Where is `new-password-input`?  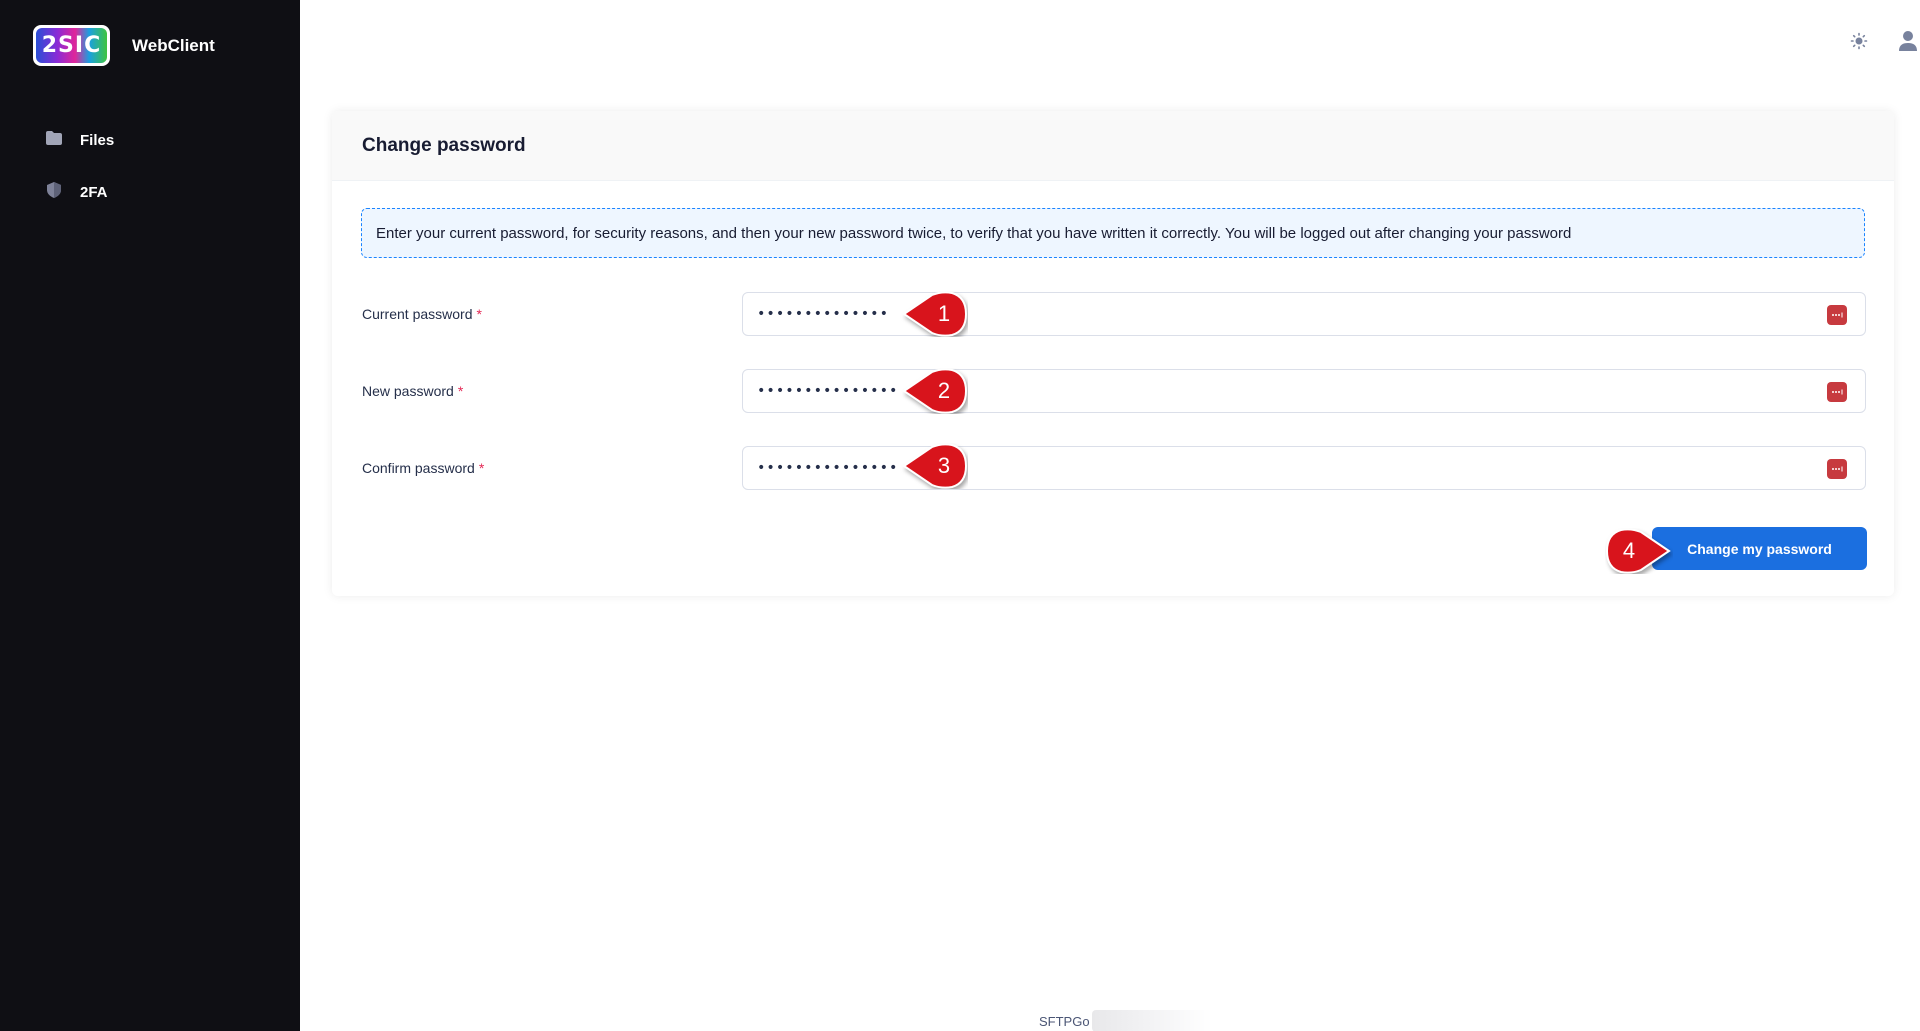
new-password-input is located at coordinates (1207, 391).